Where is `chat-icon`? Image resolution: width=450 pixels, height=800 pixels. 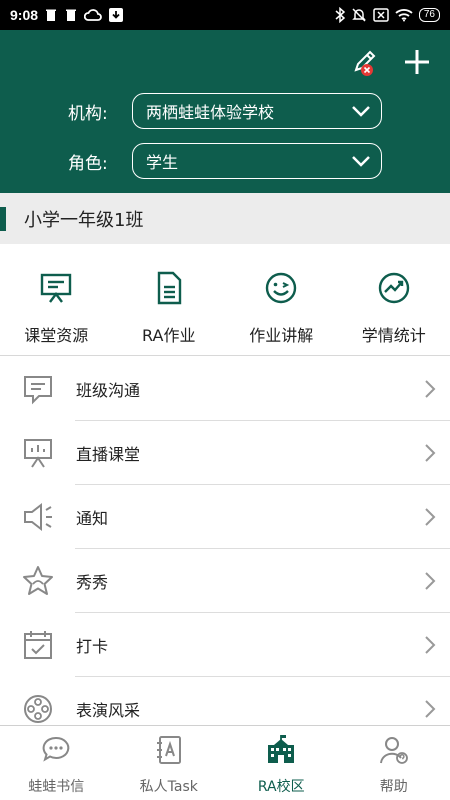
chat-icon is located at coordinates (56, 749).